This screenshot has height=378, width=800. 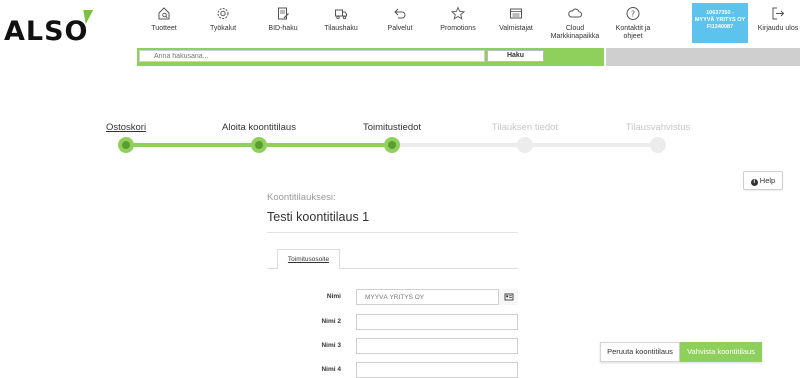 What do you see at coordinates (767, 180) in the screenshot?
I see `help-label: Help` at bounding box center [767, 180].